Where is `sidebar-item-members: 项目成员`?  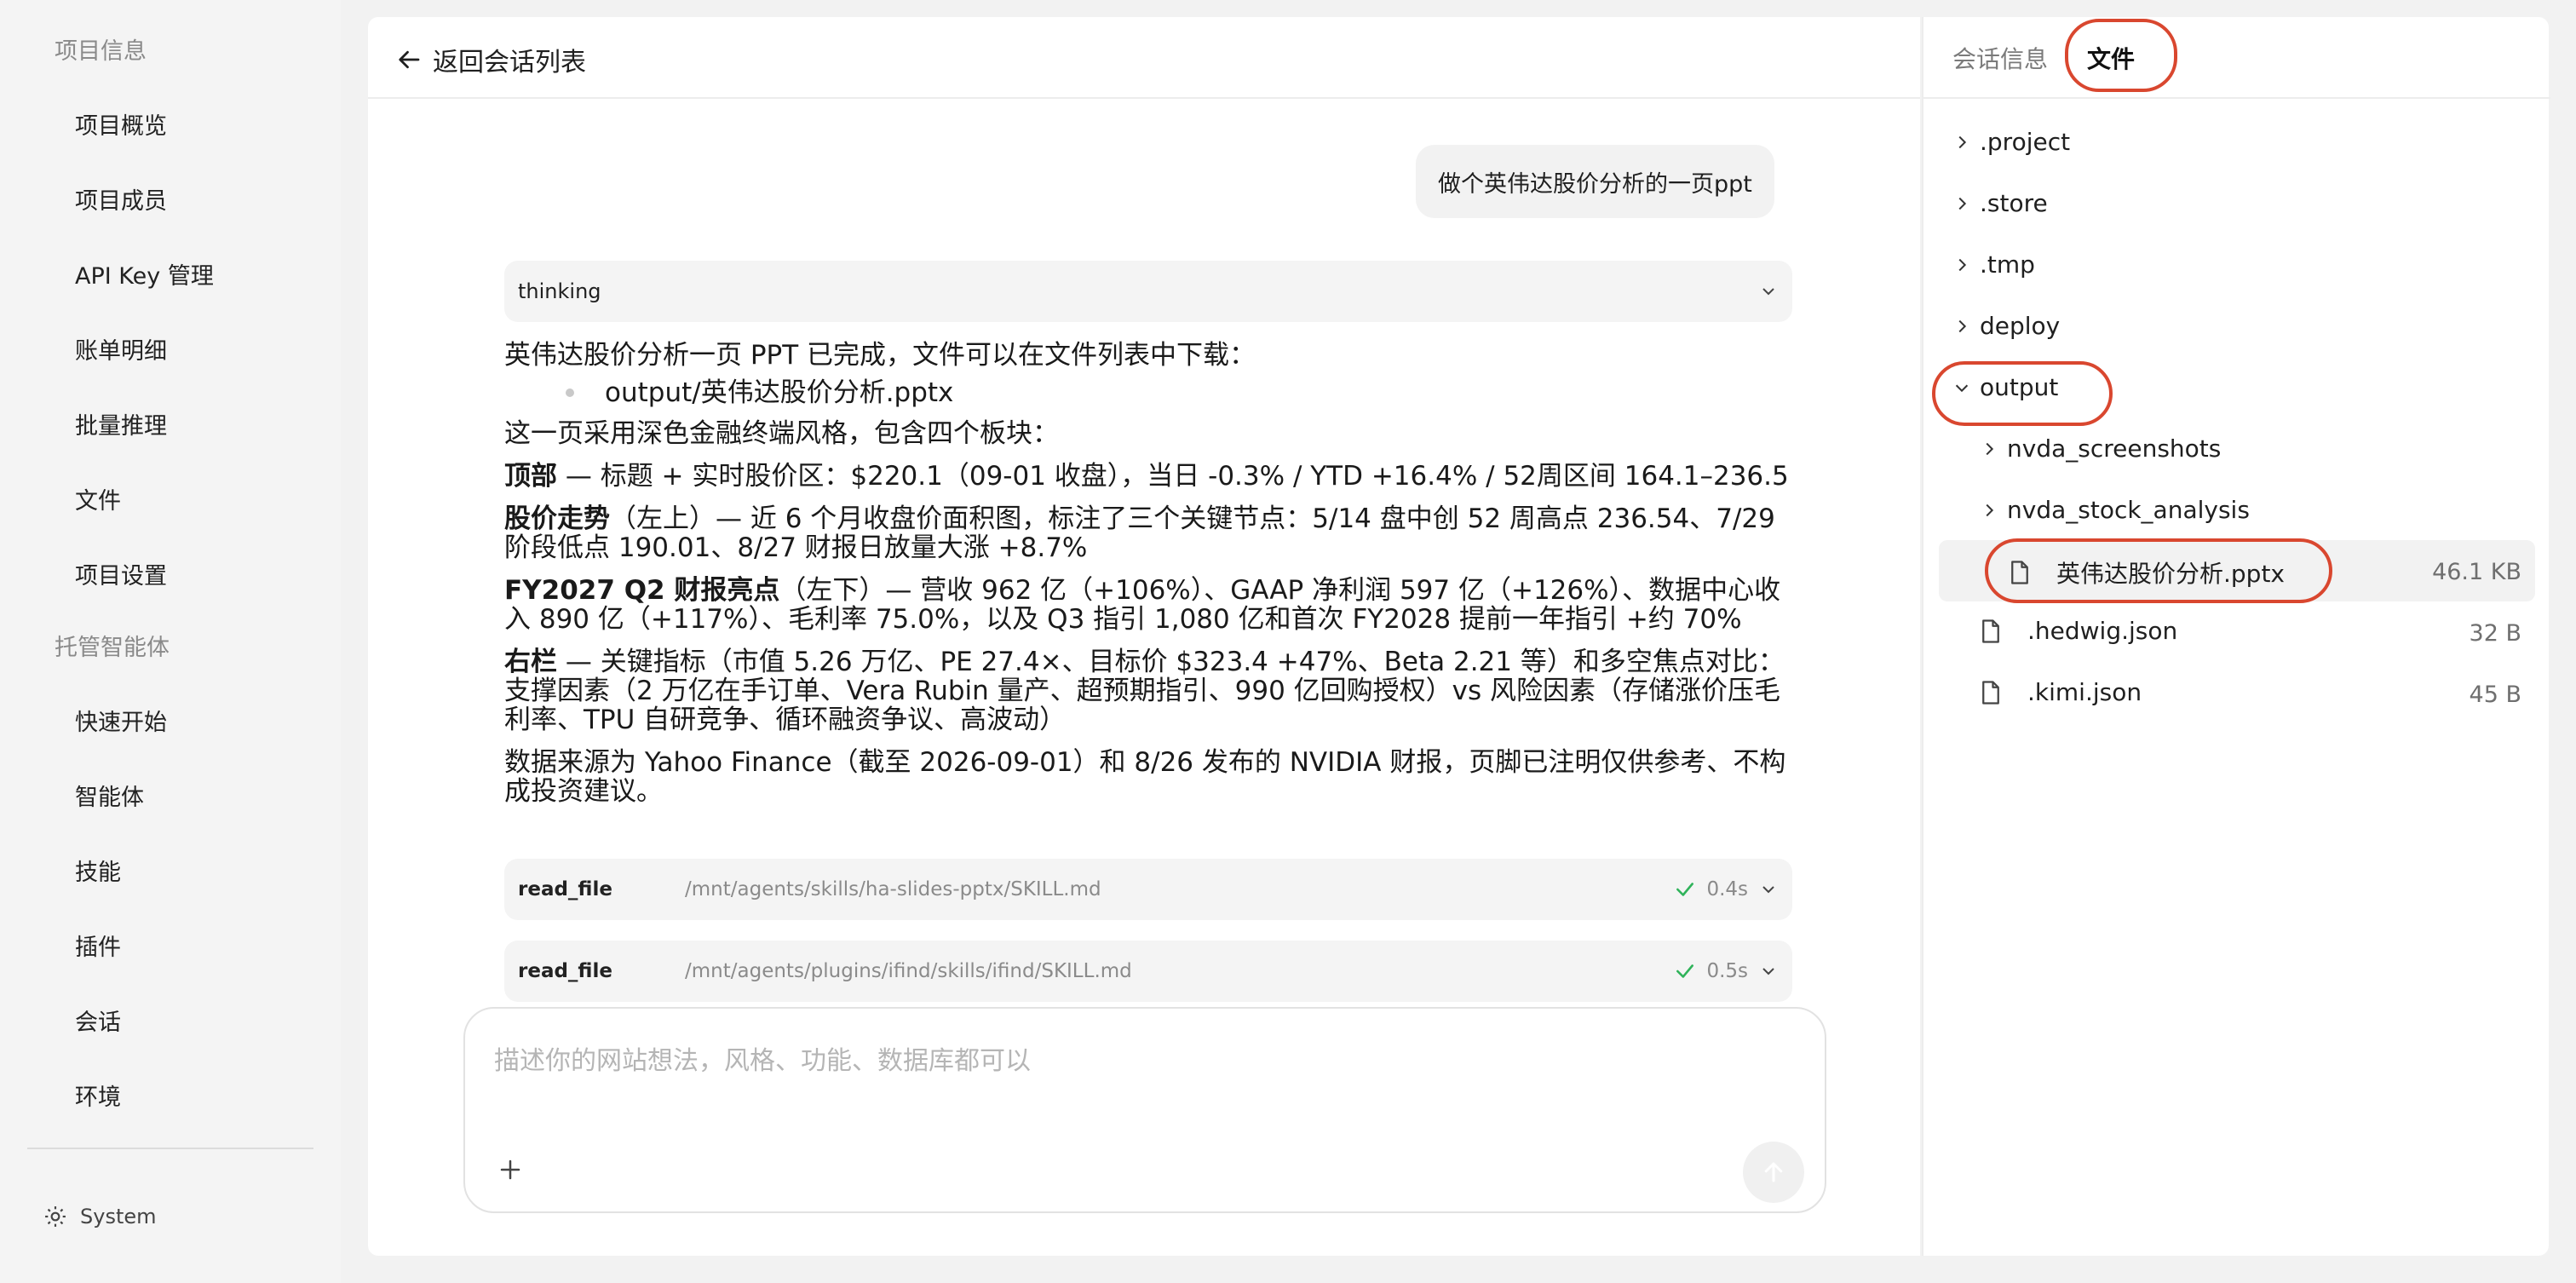 sidebar-item-members: 项目成员 is located at coordinates (121, 199).